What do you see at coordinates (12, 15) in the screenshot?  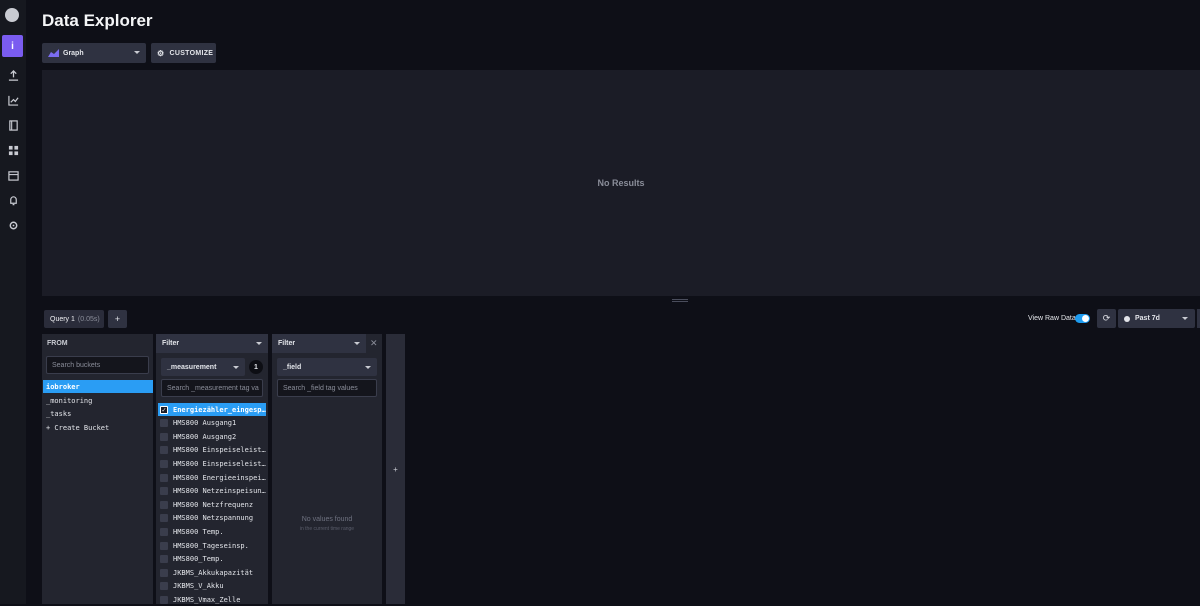 I see `influx-logo-icon` at bounding box center [12, 15].